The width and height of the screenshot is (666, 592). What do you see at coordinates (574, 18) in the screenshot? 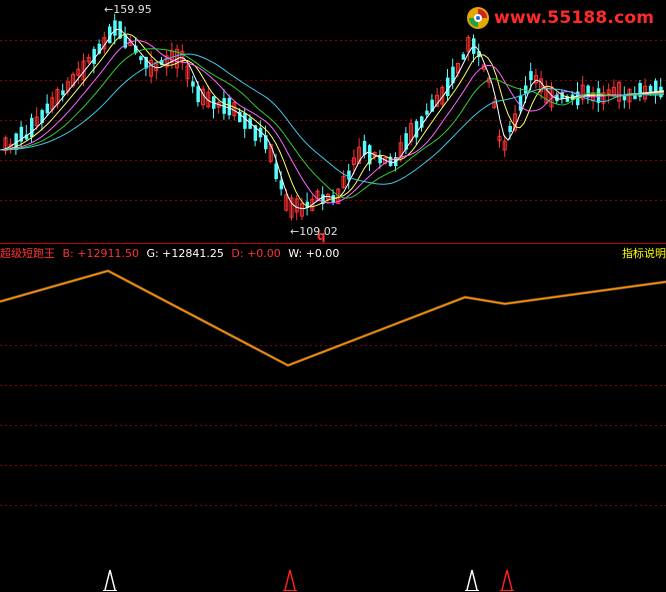
I see `logo-text: www.55188.com` at bounding box center [574, 18].